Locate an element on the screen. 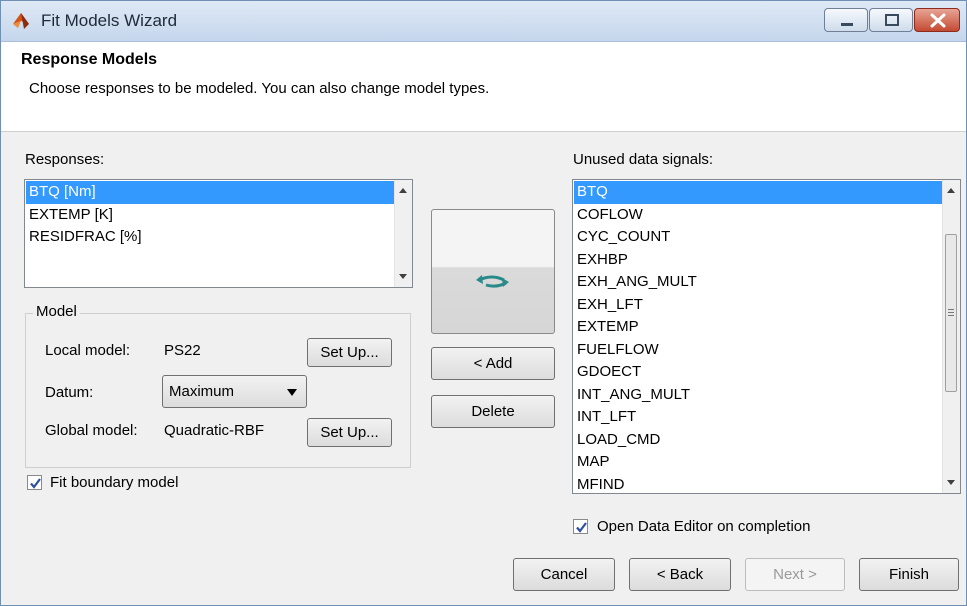 The height and width of the screenshot is (606, 967). local-model-label: Local model: is located at coordinates (88, 350).